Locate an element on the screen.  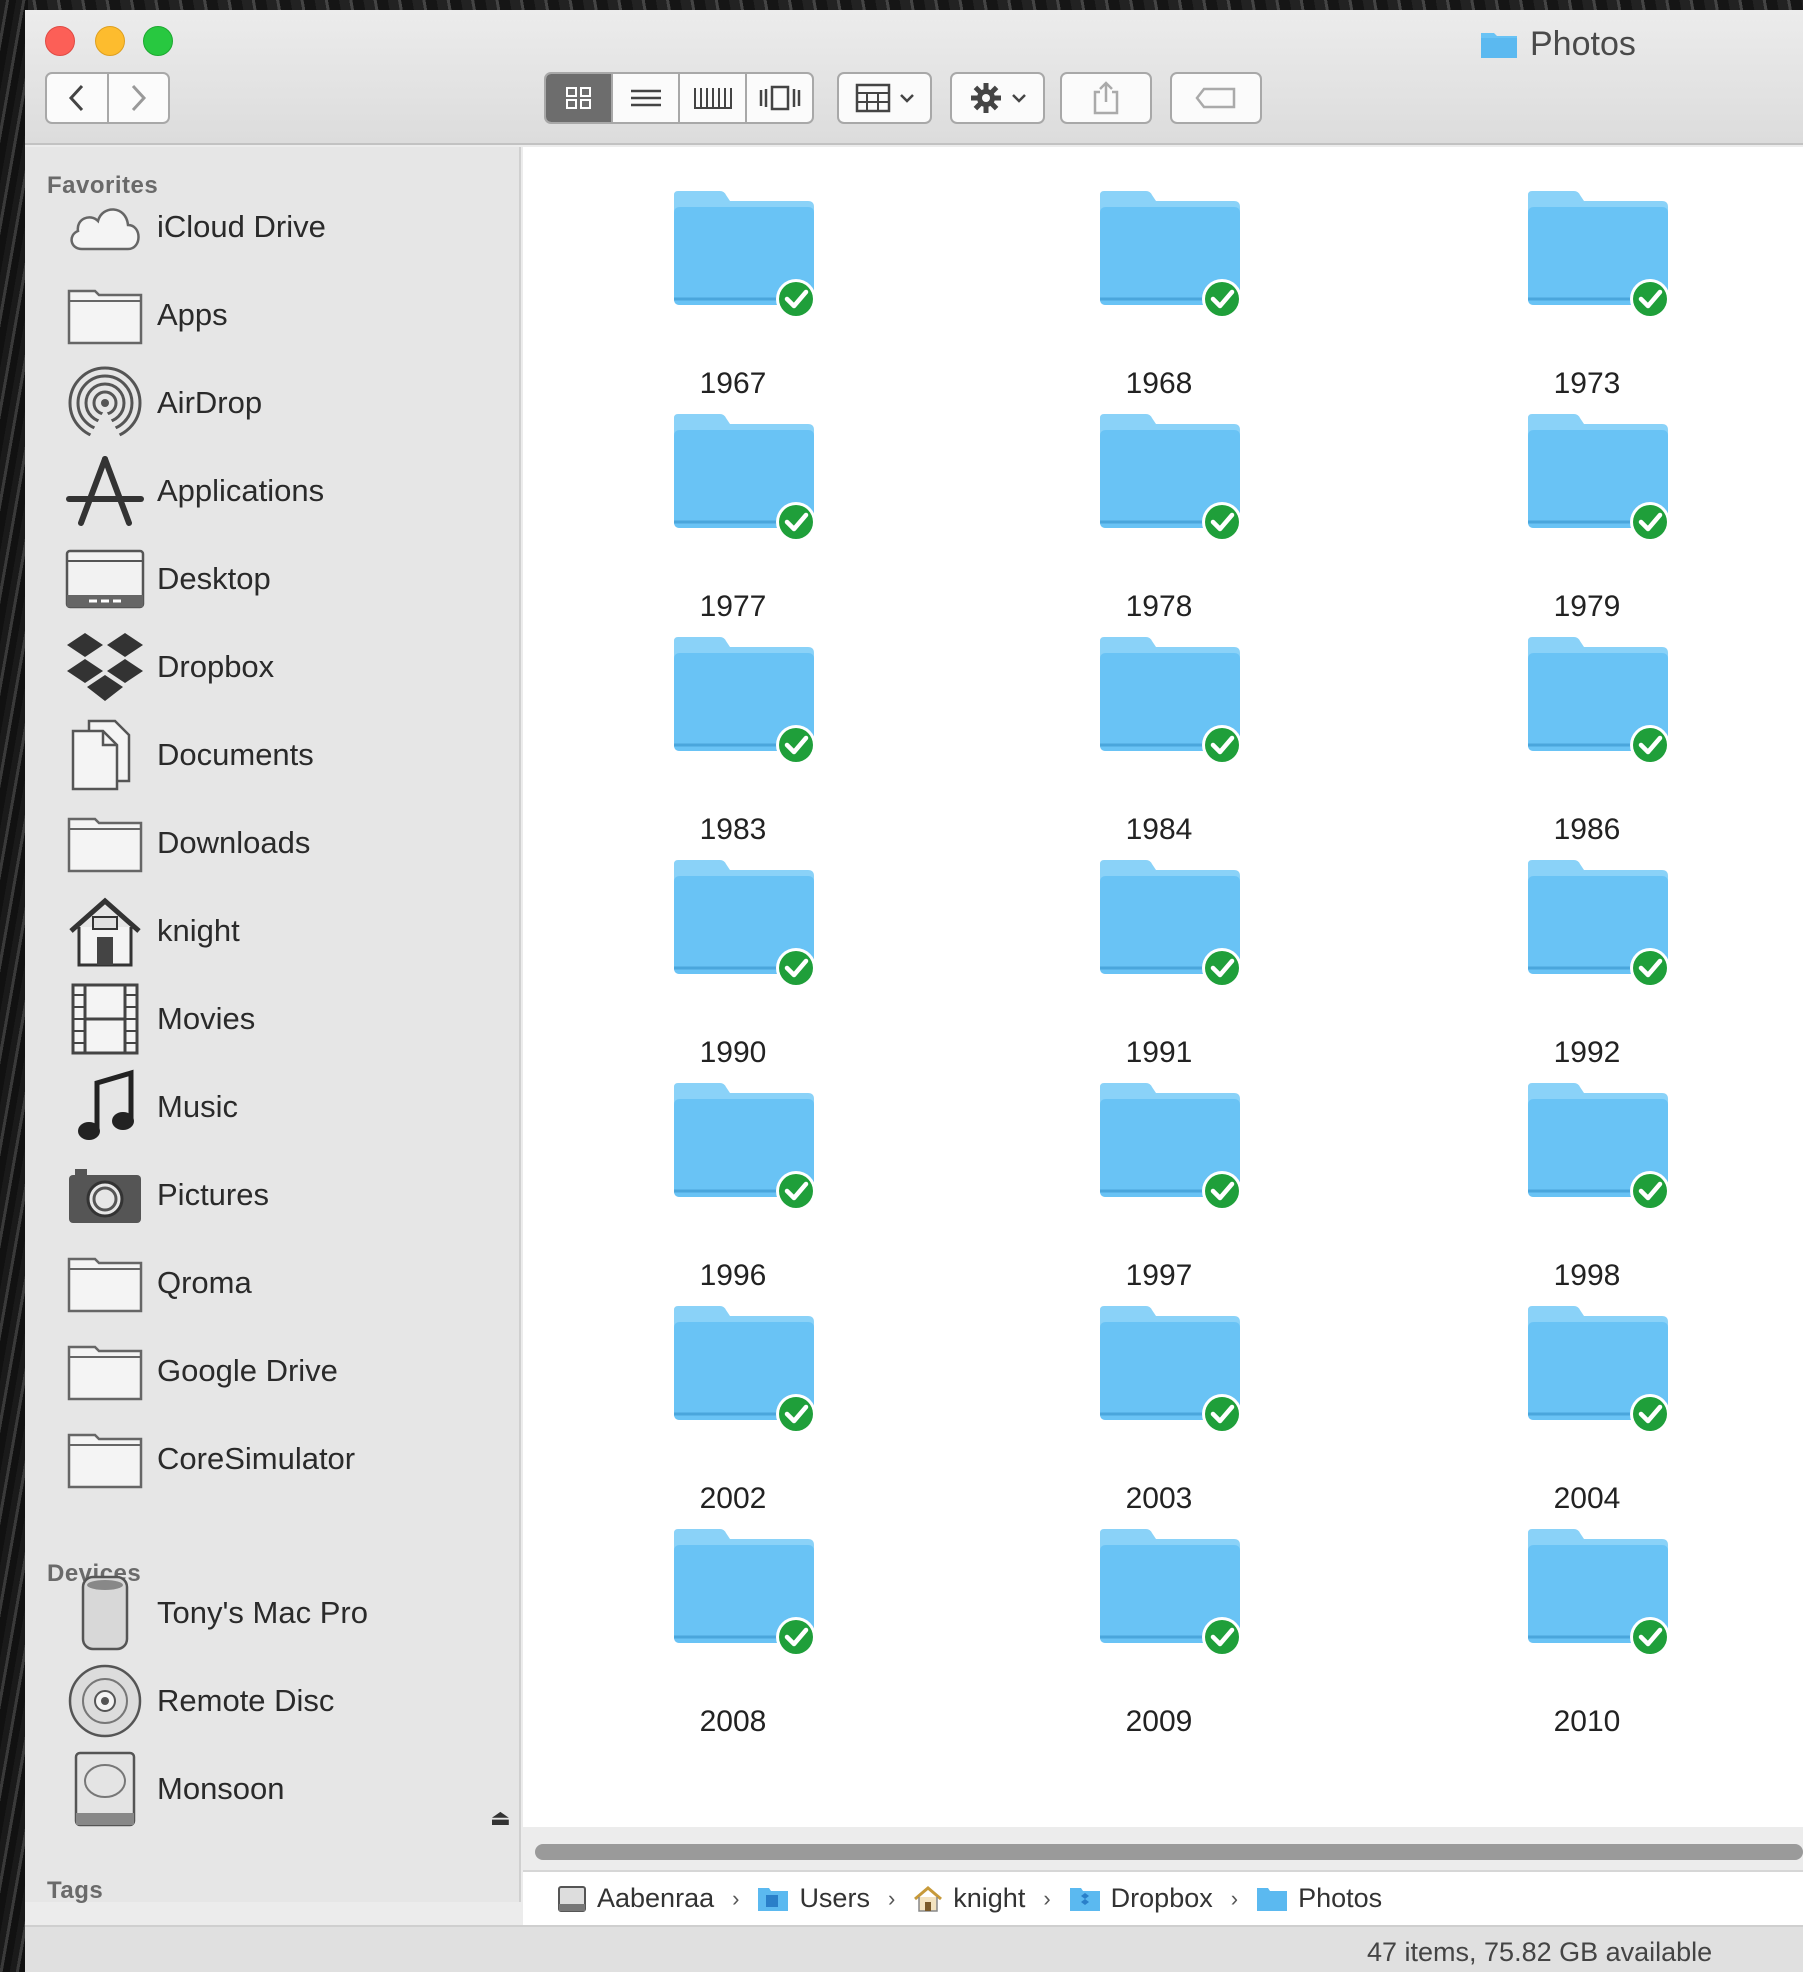
folder-item: 2004 is located at coordinates (1587, 1412).